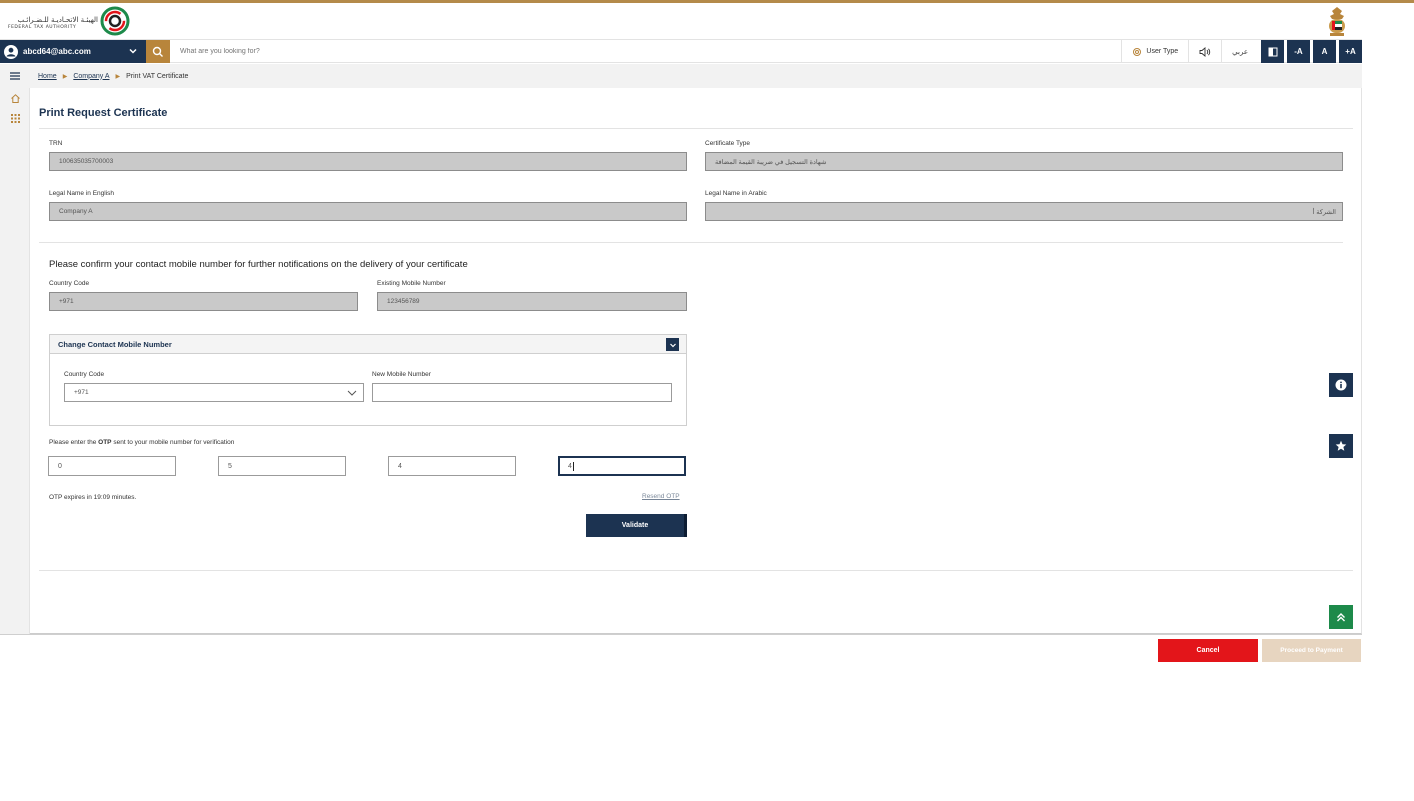 This screenshot has height=801, width=1414. I want to click on footer-divider, so click(681, 634).